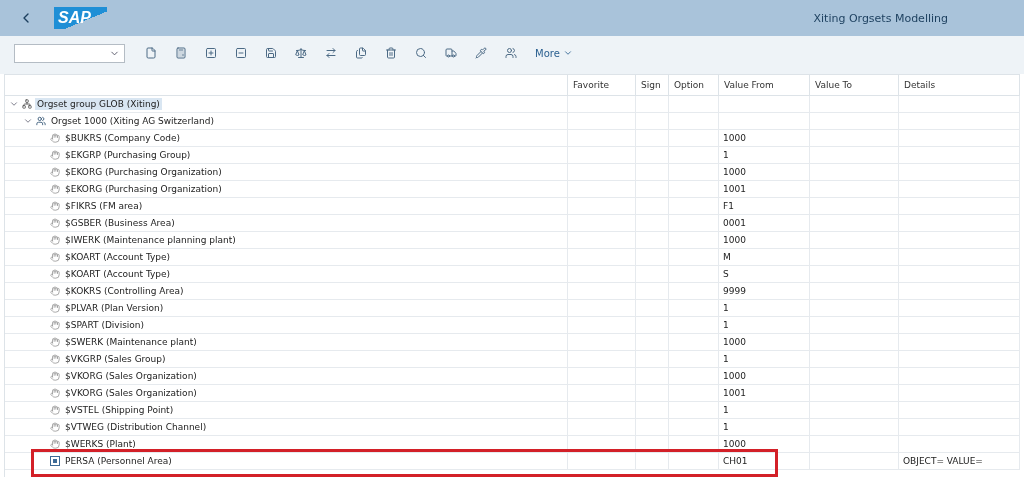  Describe the element at coordinates (55, 461) in the screenshot. I see `square-dot-icon` at that location.